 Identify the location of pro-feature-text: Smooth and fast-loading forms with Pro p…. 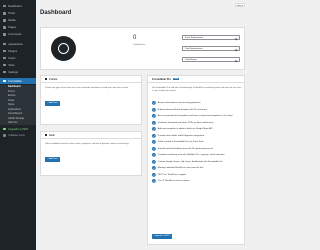
(185, 148).